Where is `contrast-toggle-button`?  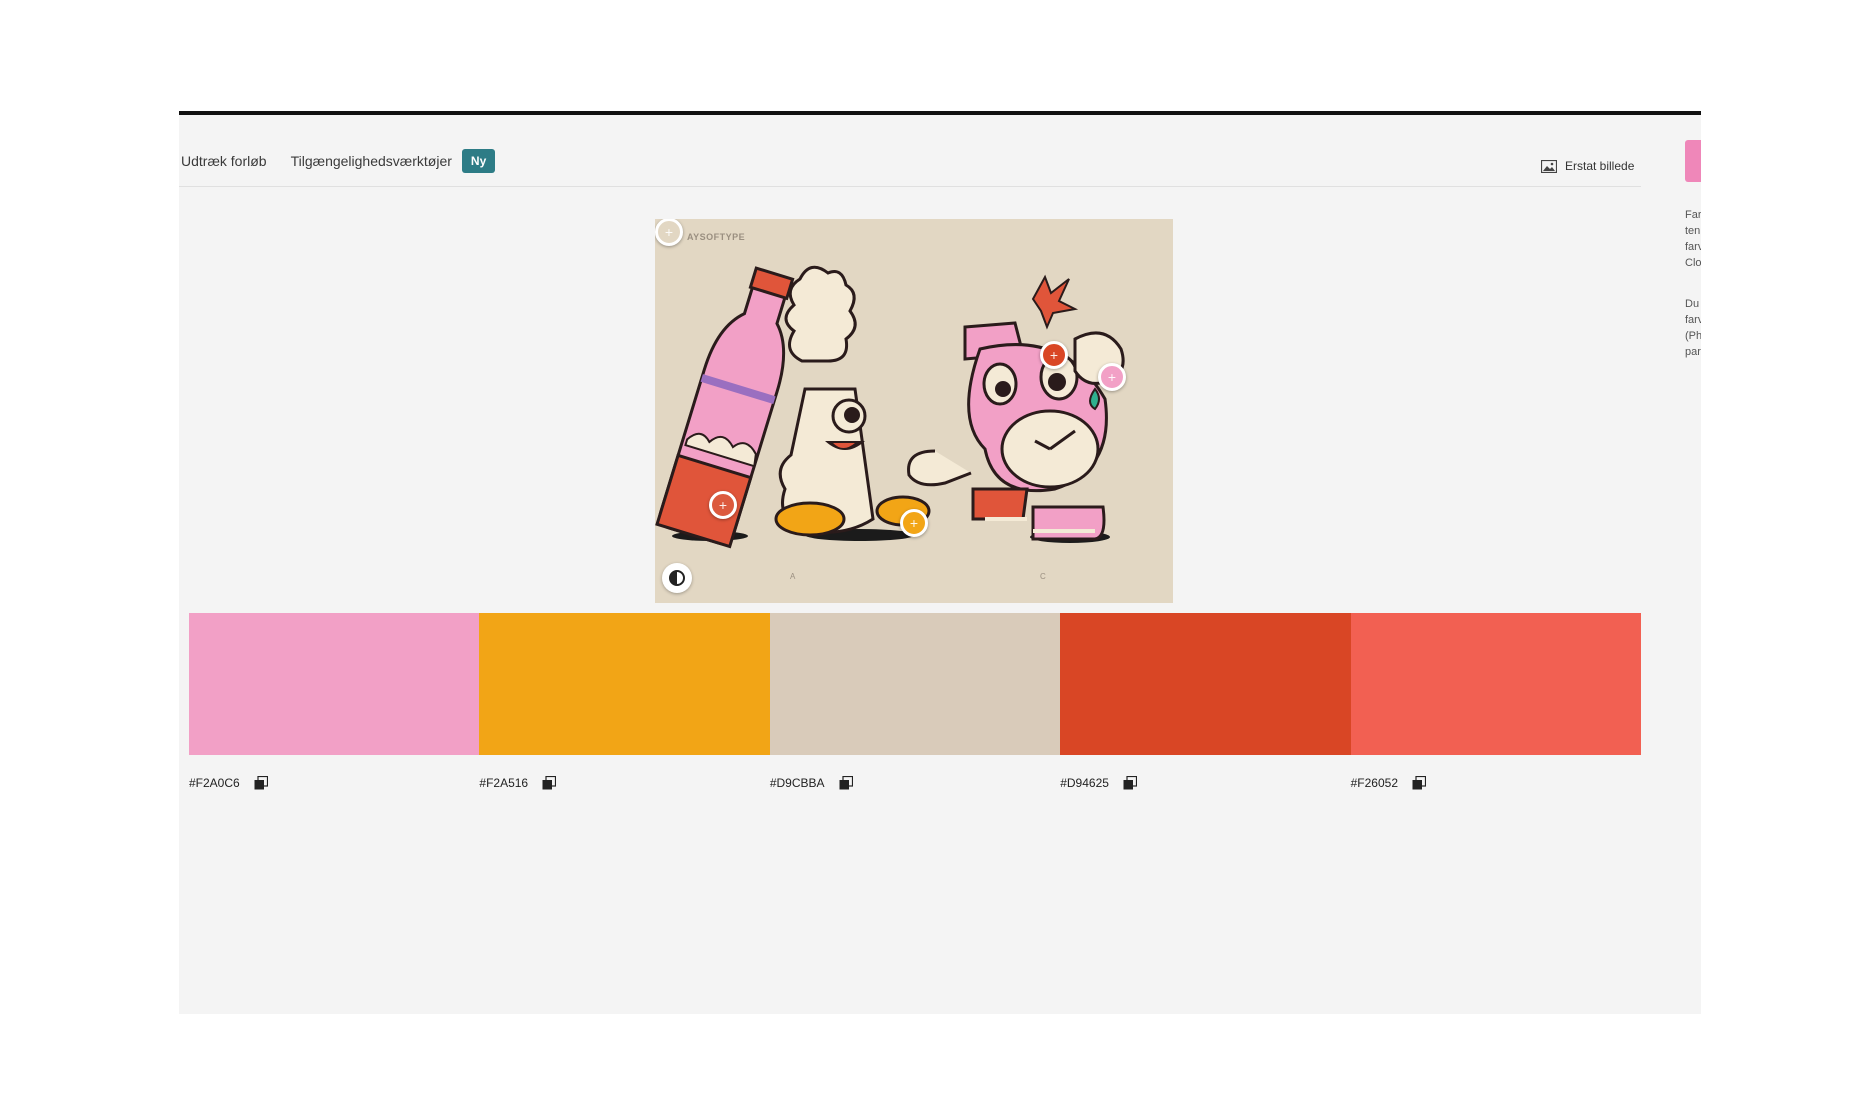 contrast-toggle-button is located at coordinates (677, 578).